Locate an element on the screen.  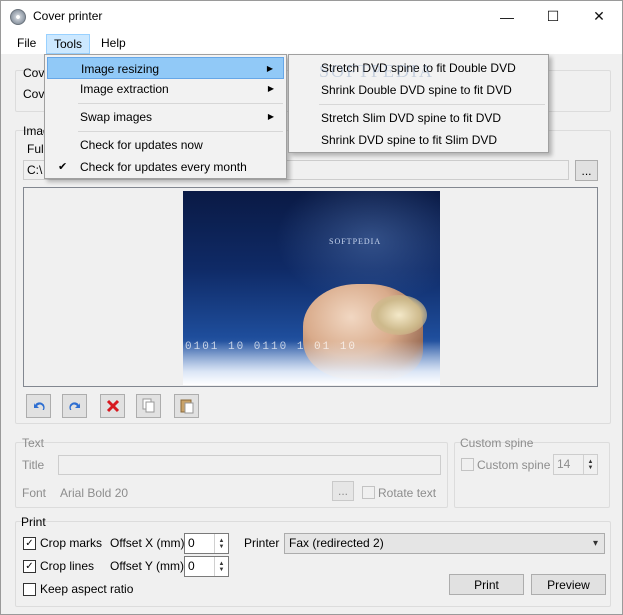
custom-spine-checkbox is located at coordinates (467, 464).